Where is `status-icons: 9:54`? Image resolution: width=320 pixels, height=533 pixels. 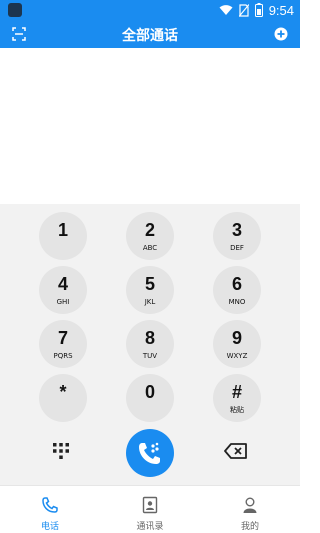 status-icons: 9:54 is located at coordinates (256, 10).